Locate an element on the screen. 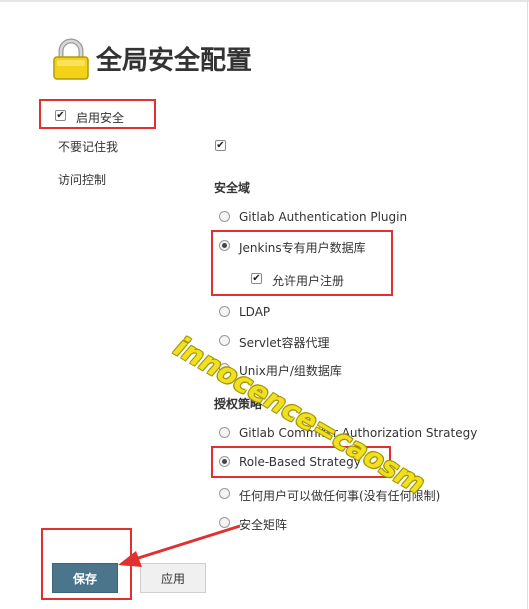 Image resolution: width=529 pixels, height=609 pixels. realm-radio-ldap is located at coordinates (224, 311).